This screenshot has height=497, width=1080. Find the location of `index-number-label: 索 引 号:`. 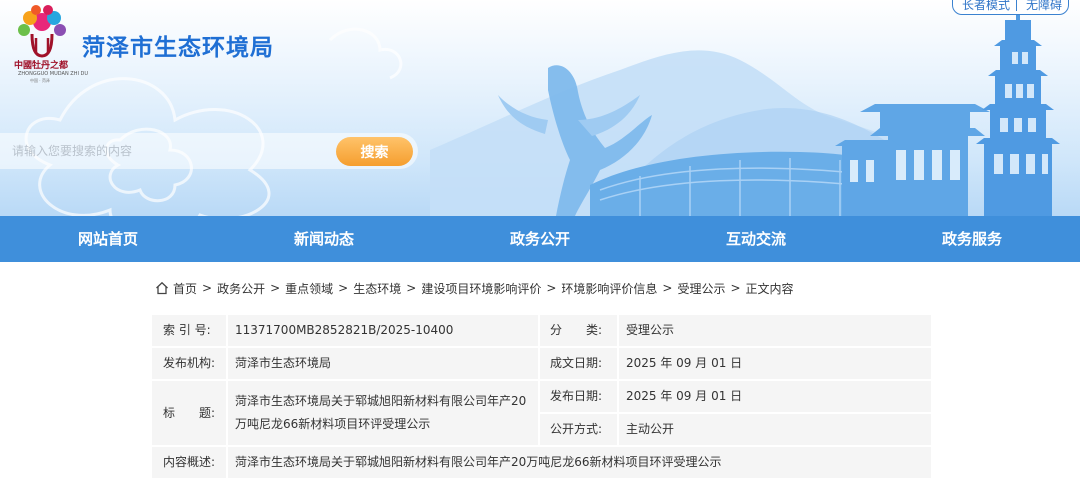

index-number-label: 索 引 号: is located at coordinates (190, 330).